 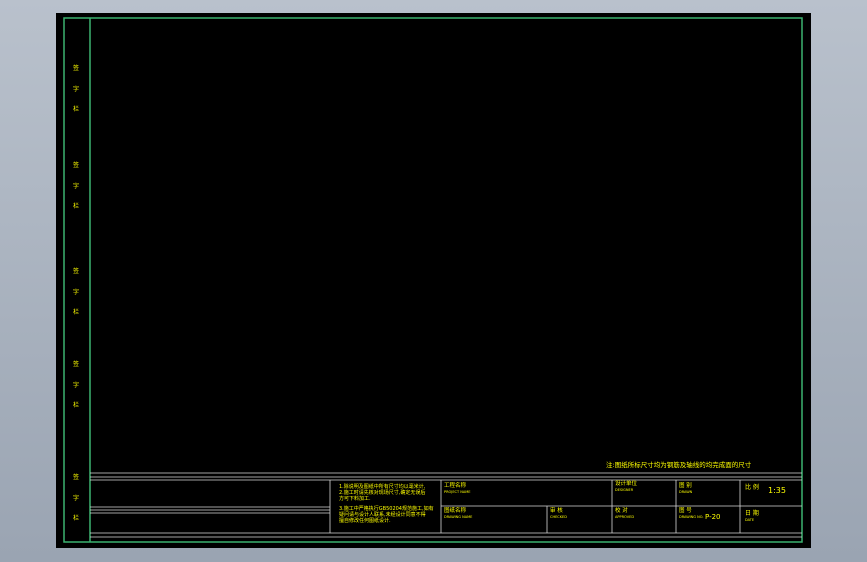 I want to click on project-label: 工程名称, so click(x=455, y=485).